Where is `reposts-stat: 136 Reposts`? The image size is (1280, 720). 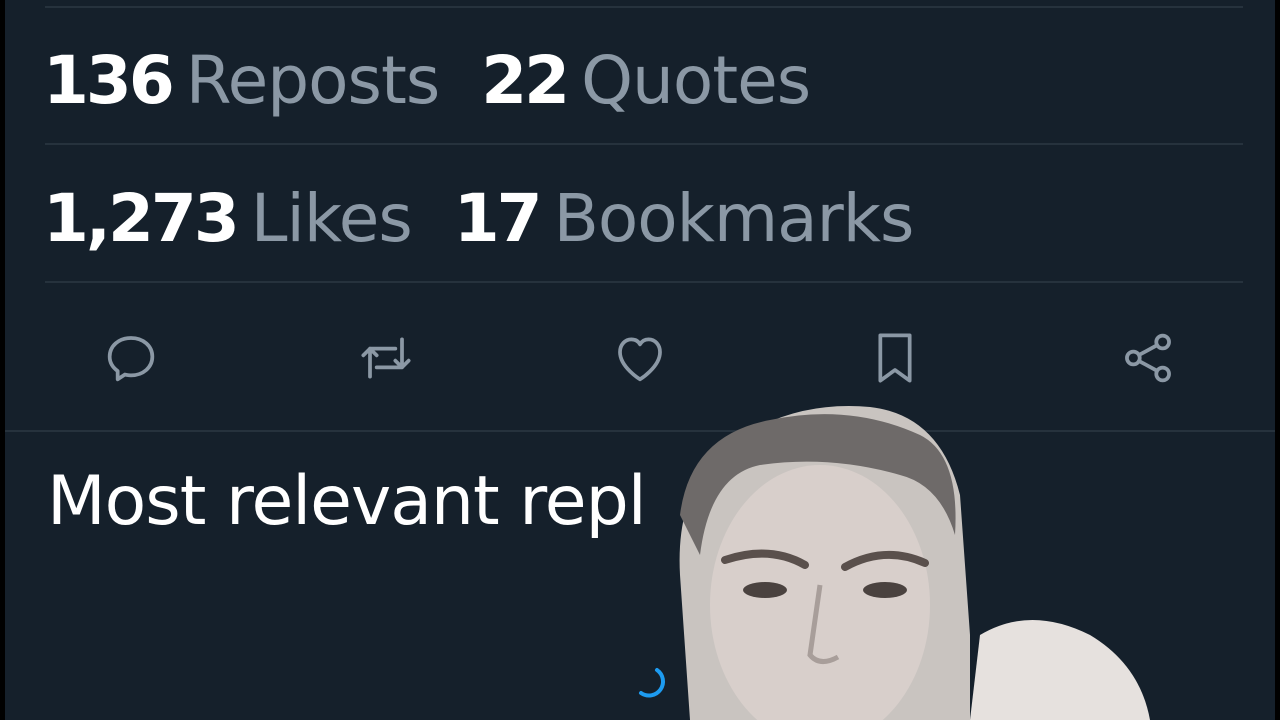 reposts-stat: 136 Reposts is located at coordinates (241, 80).